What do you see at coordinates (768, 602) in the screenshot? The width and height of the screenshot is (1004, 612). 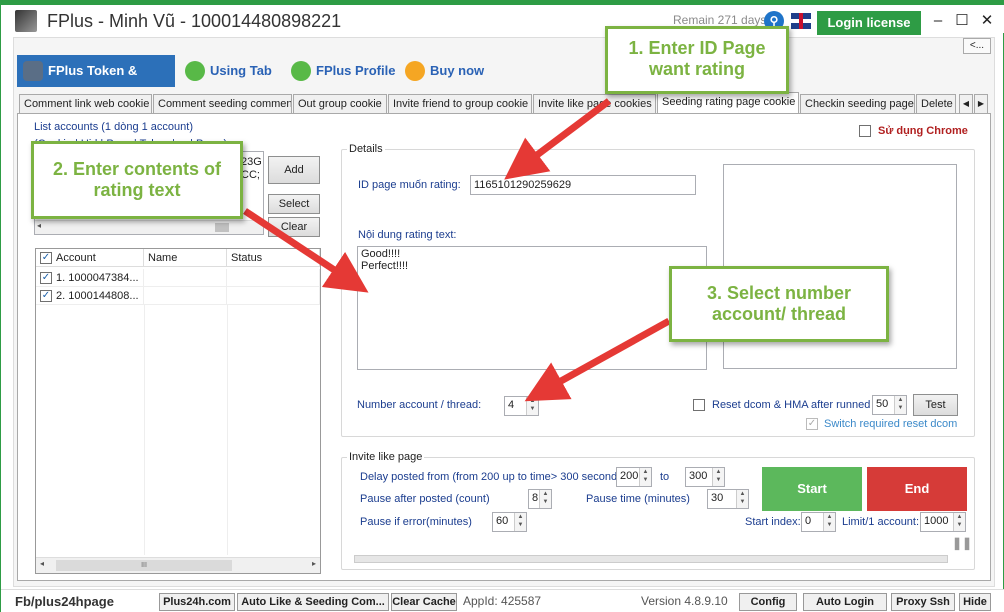 I see `config-button: Config` at bounding box center [768, 602].